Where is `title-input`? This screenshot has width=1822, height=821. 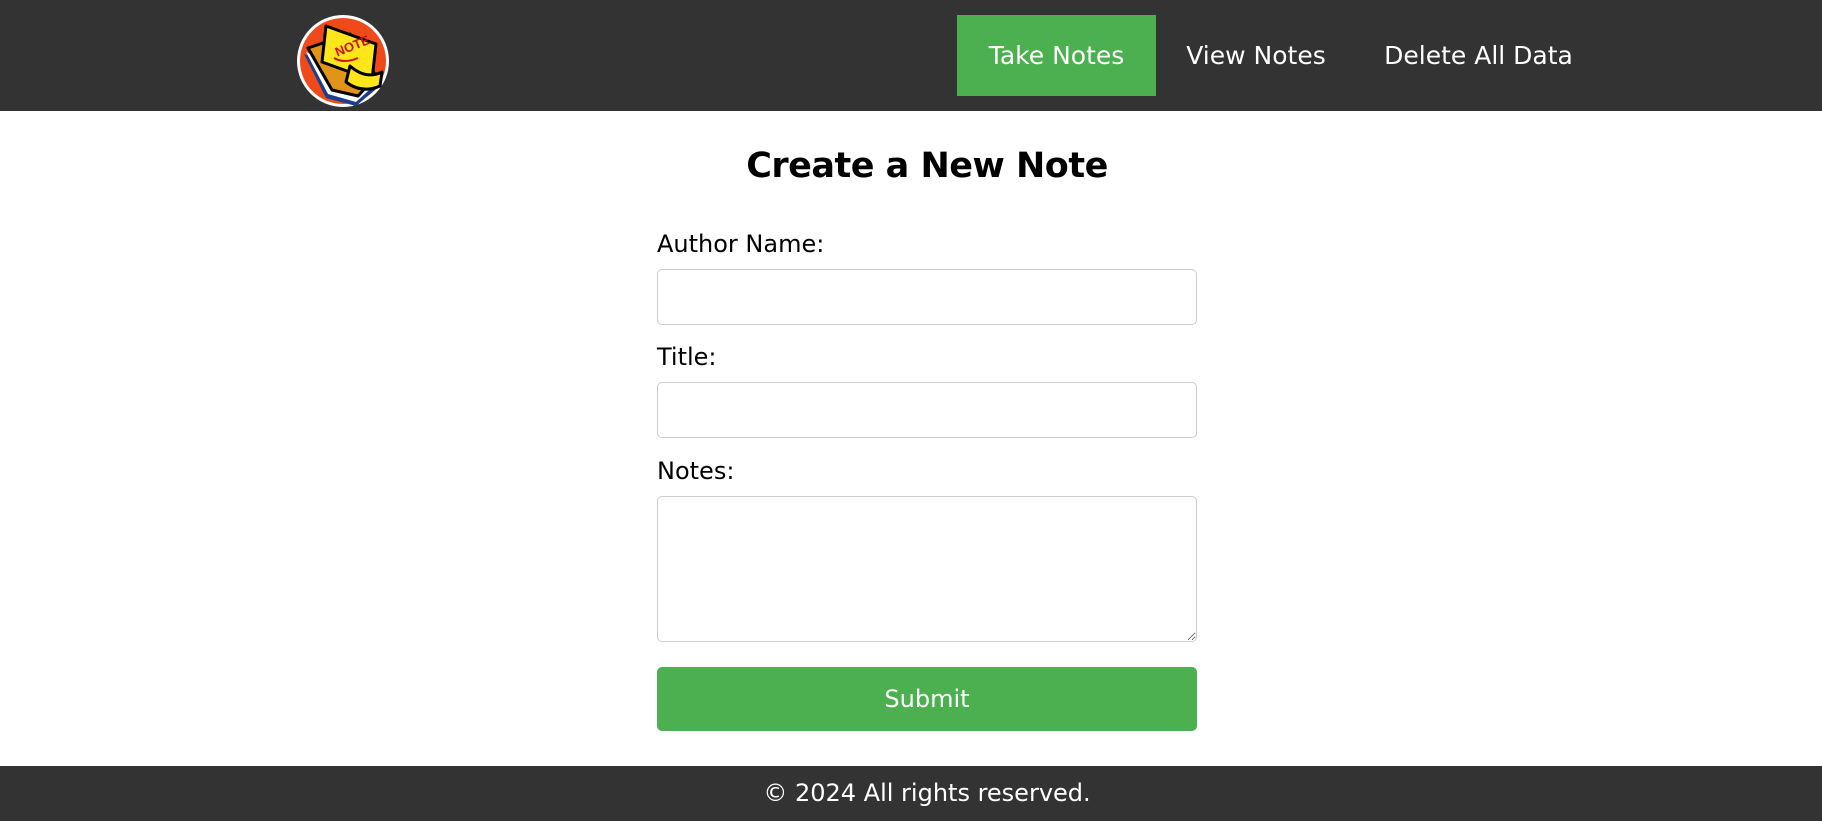 title-input is located at coordinates (927, 410).